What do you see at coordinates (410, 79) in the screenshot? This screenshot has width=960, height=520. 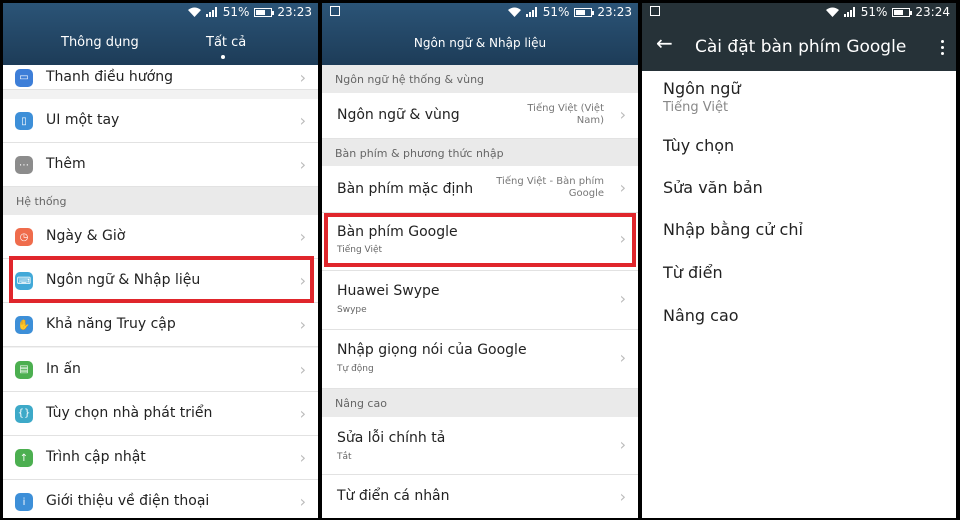 I see `section-label: Ngôn ngữ hệ thống & vùng` at bounding box center [410, 79].